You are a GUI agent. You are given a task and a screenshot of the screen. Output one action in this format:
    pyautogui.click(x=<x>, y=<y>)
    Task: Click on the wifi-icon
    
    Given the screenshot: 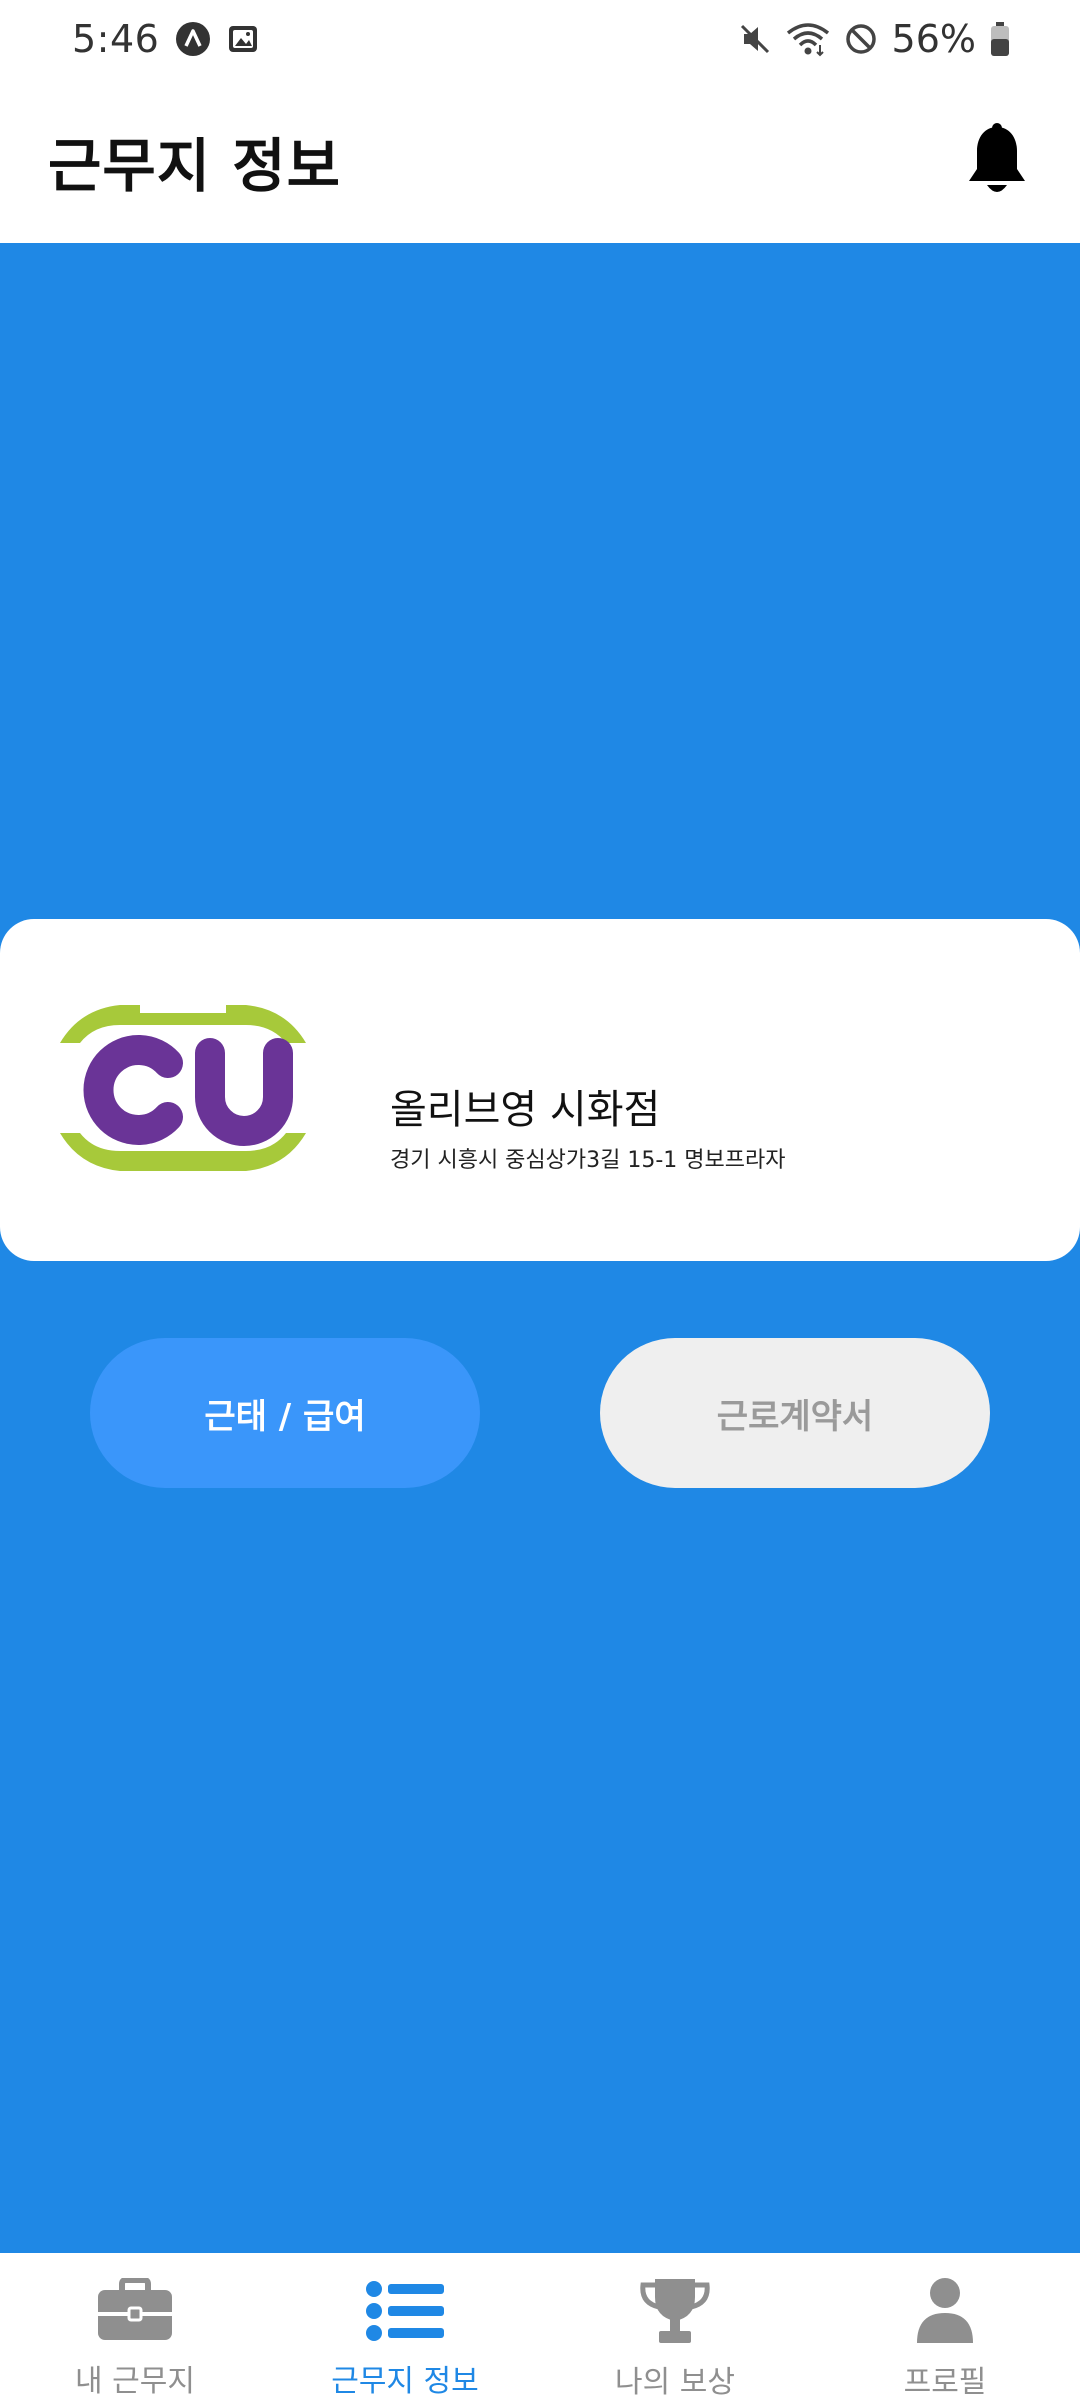 What is the action you would take?
    pyautogui.click(x=808, y=39)
    